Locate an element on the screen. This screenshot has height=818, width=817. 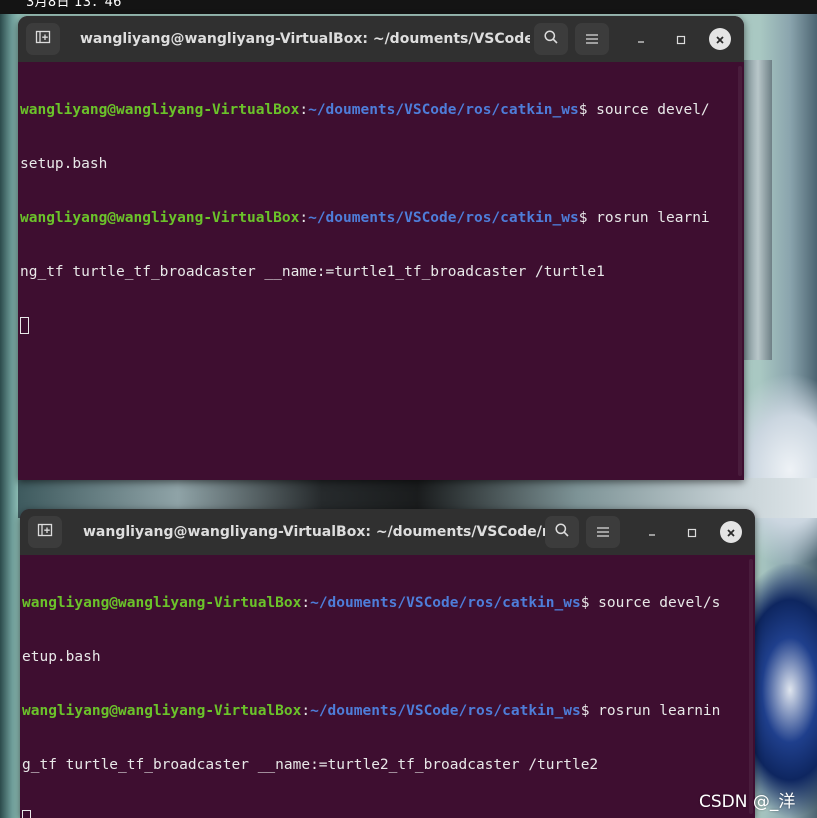
command-text: etup.bash is located at coordinates (61, 657).